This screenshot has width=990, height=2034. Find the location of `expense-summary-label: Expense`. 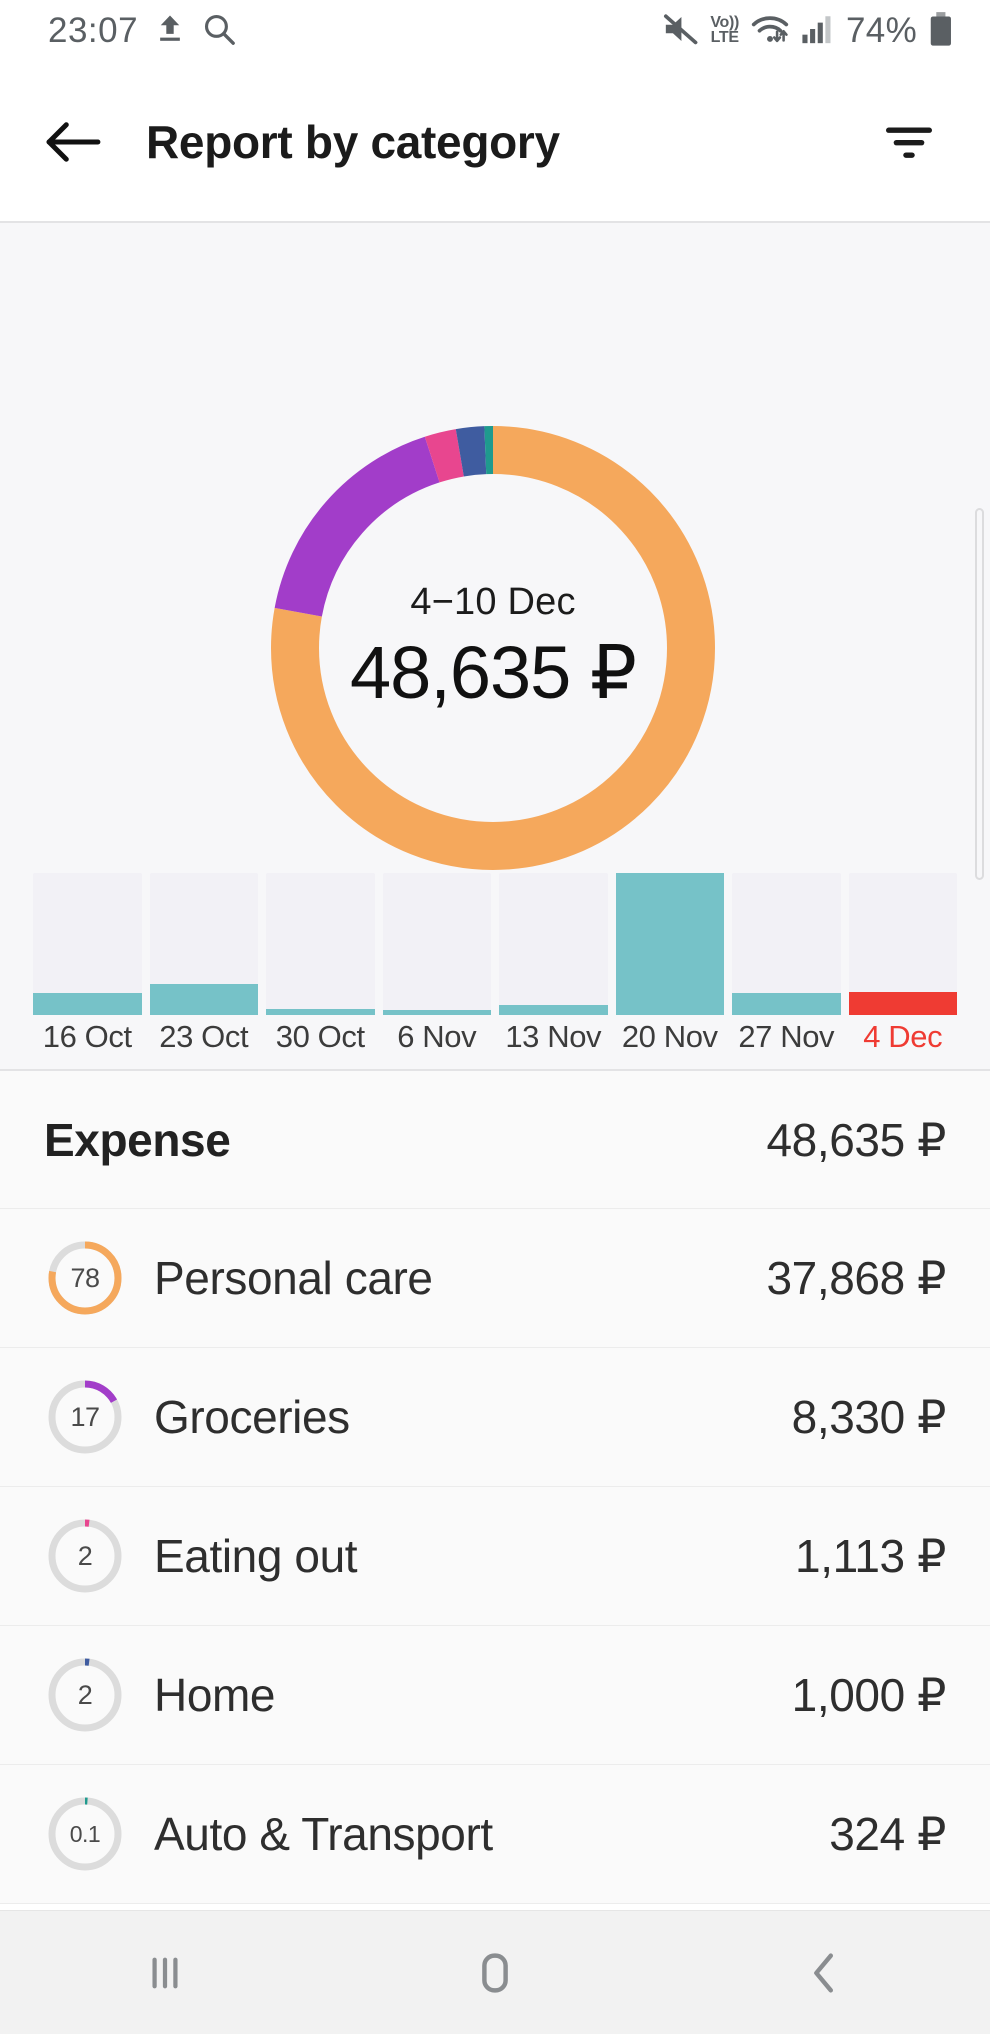

expense-summary-label: Expense is located at coordinates (137, 1139).